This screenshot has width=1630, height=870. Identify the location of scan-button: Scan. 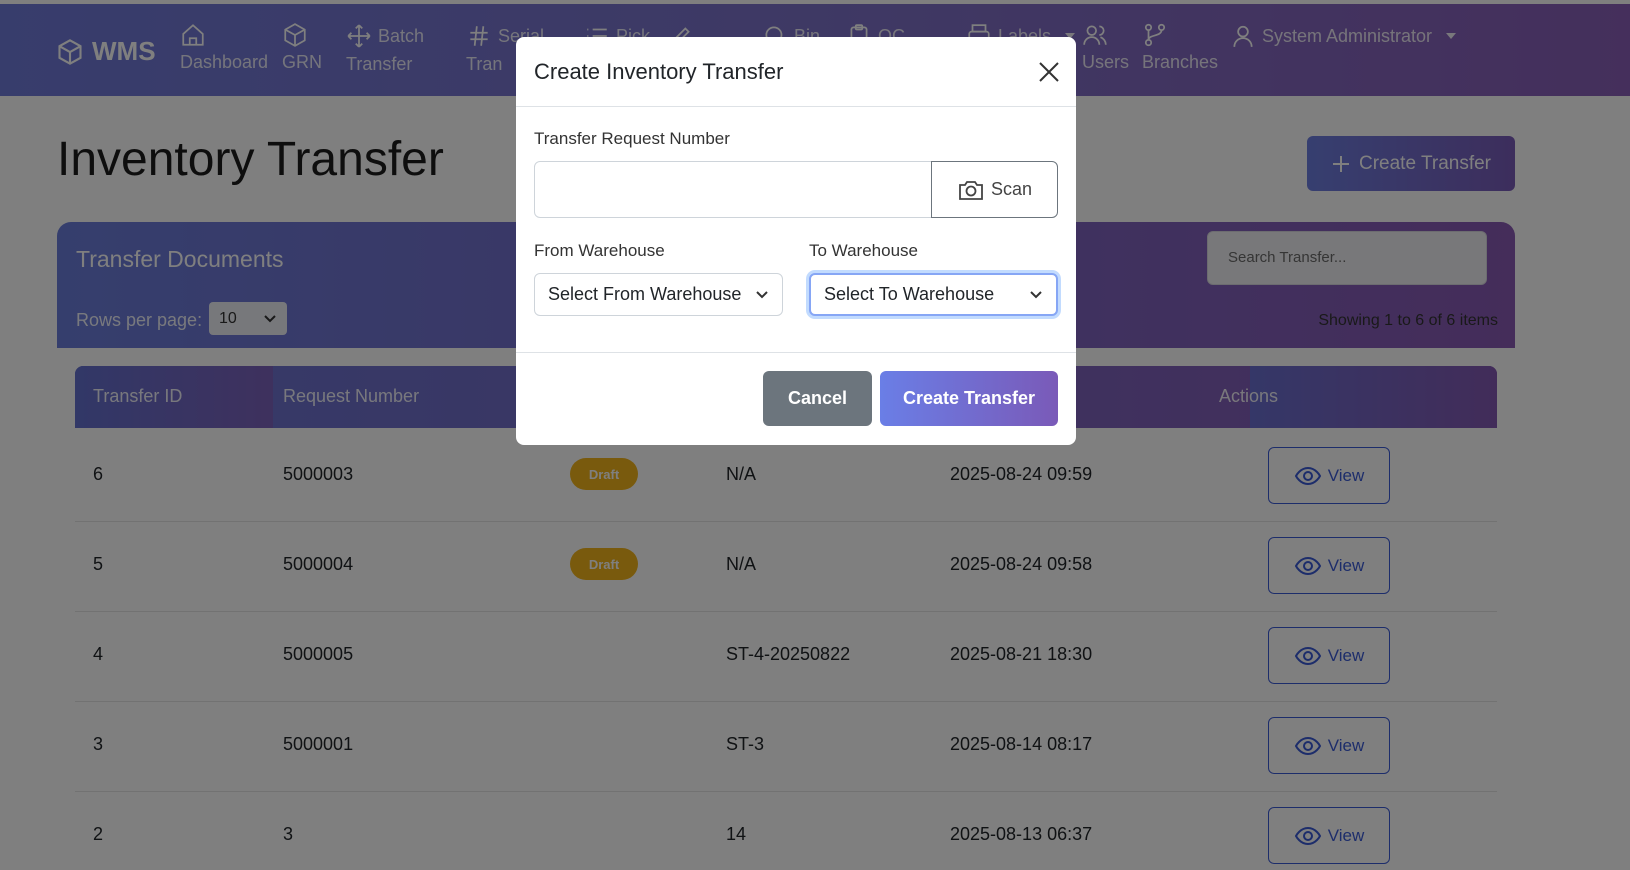
(994, 189).